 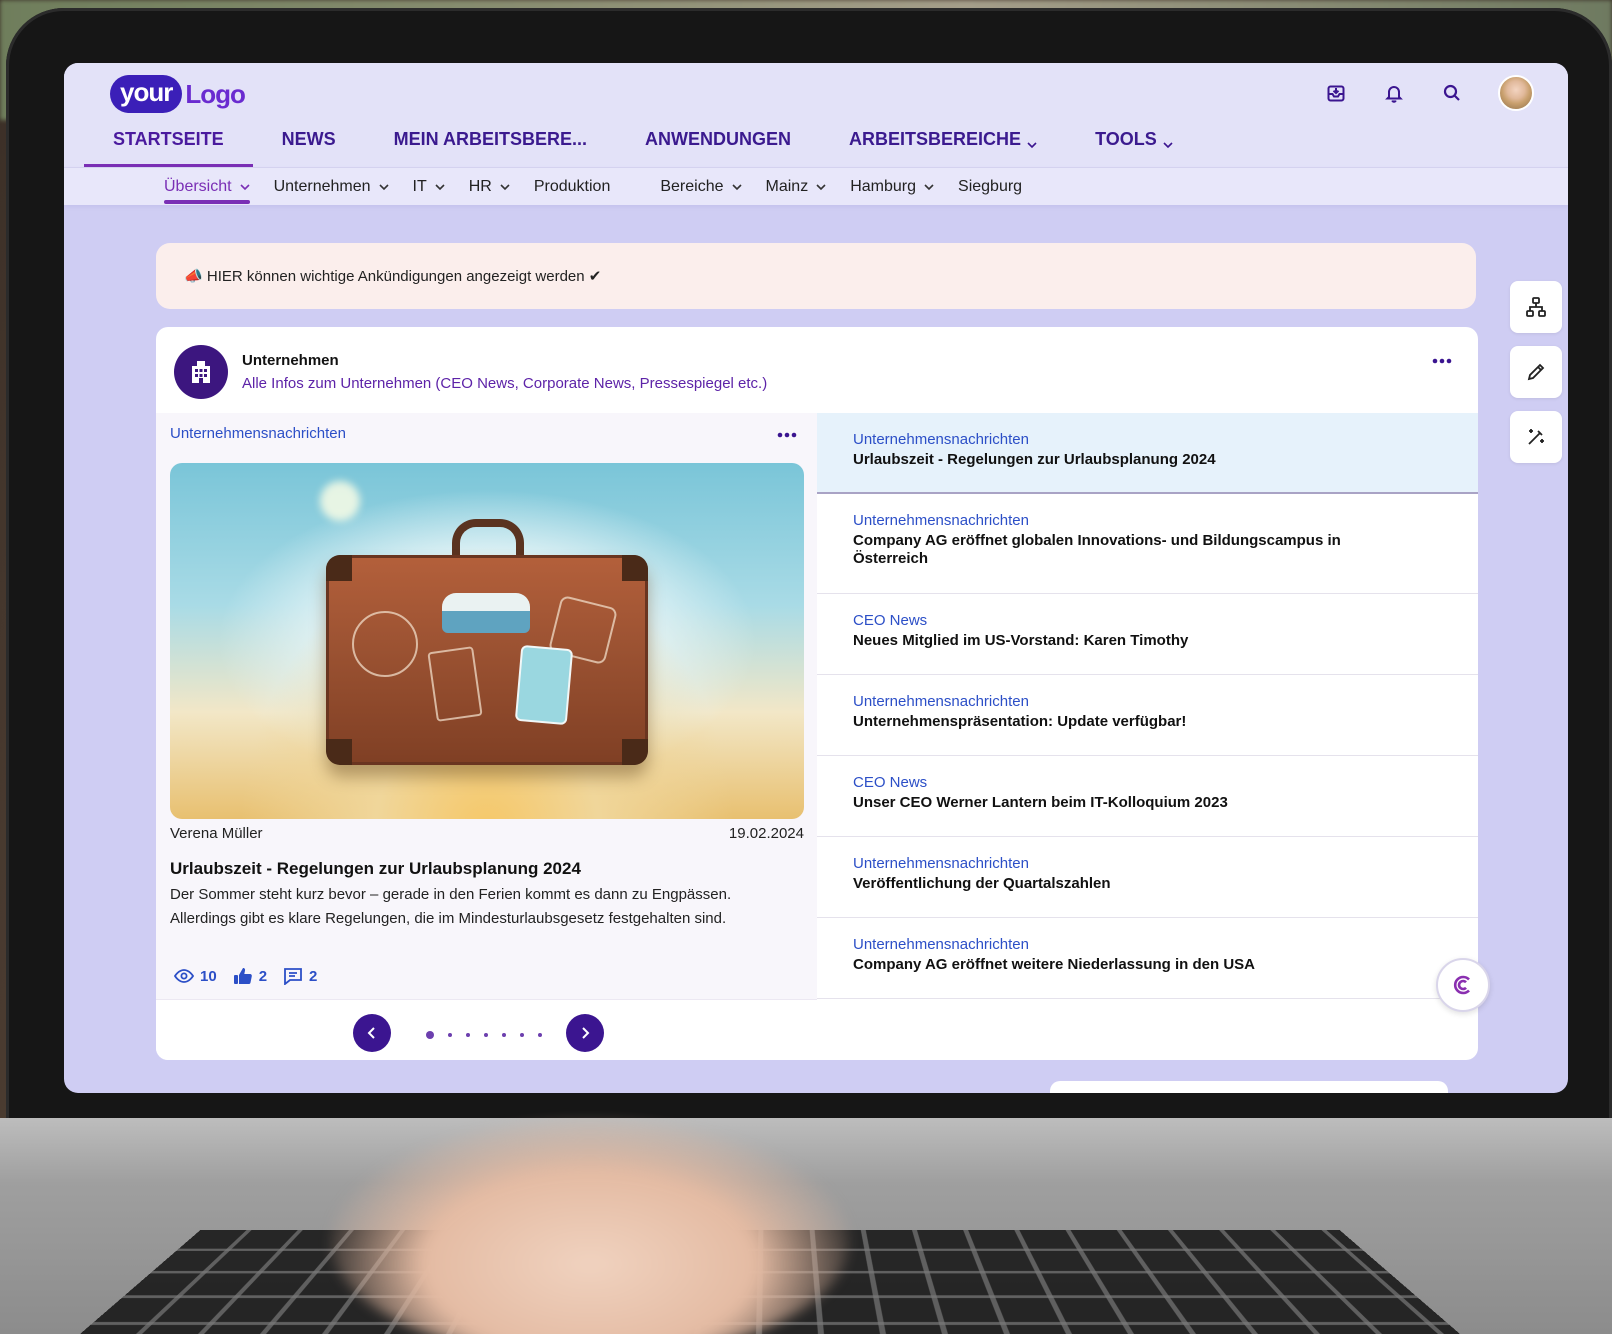 I want to click on subnav-item-7: Hamburg, so click(x=892, y=187).